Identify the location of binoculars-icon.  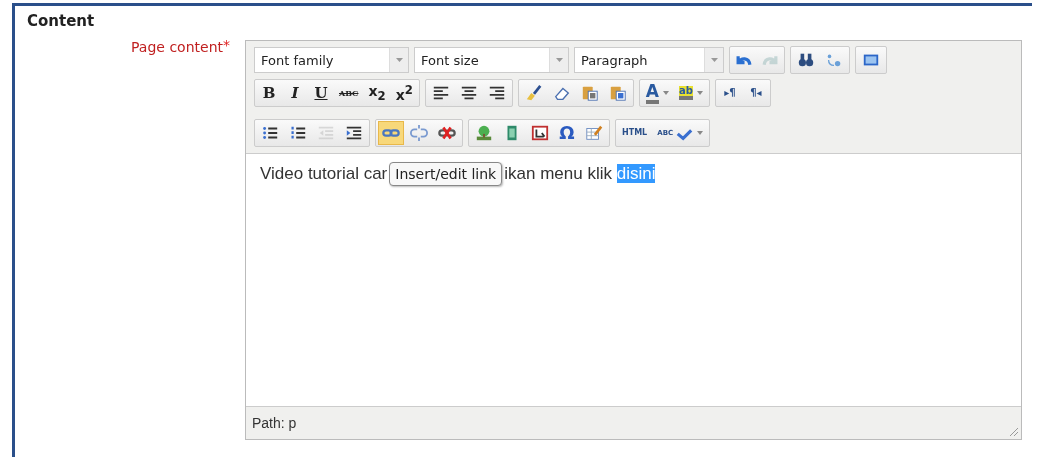
(806, 60).